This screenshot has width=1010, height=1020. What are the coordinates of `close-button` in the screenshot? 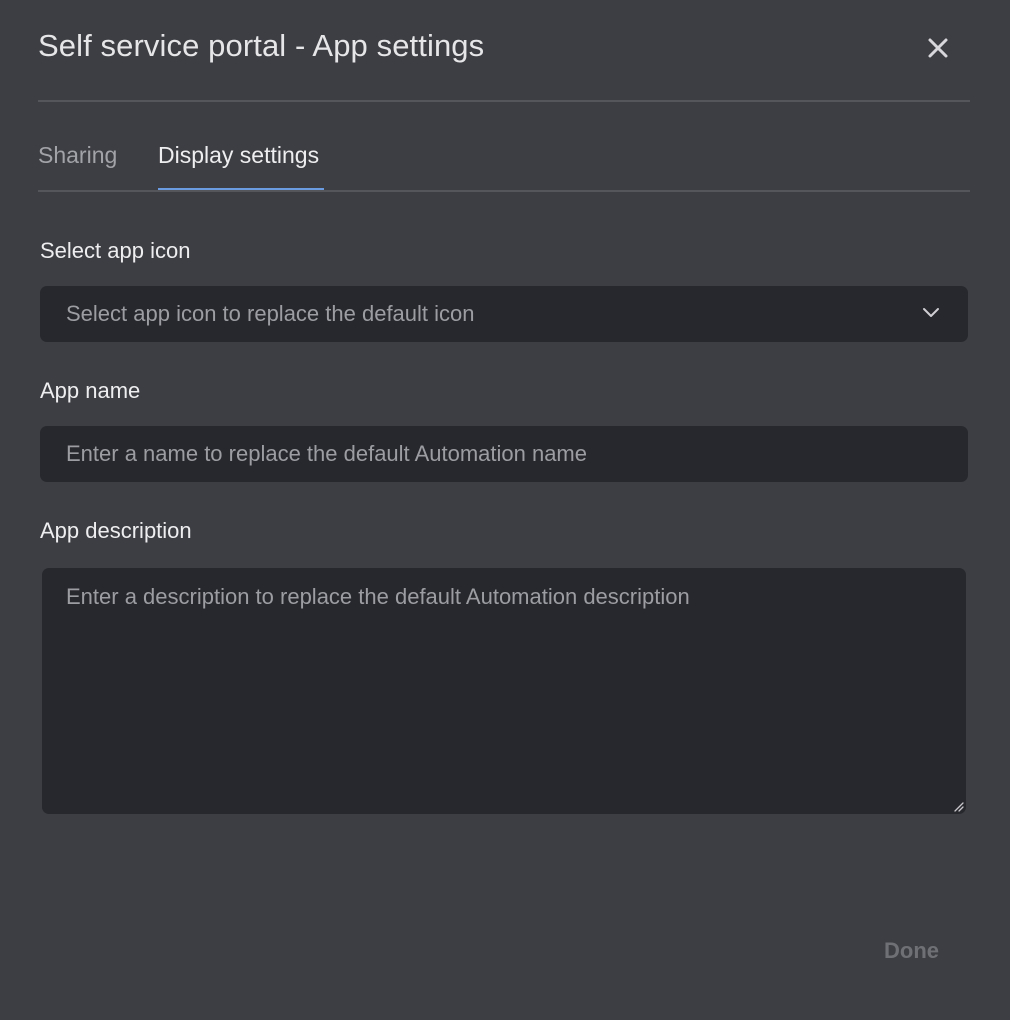 It's located at (938, 48).